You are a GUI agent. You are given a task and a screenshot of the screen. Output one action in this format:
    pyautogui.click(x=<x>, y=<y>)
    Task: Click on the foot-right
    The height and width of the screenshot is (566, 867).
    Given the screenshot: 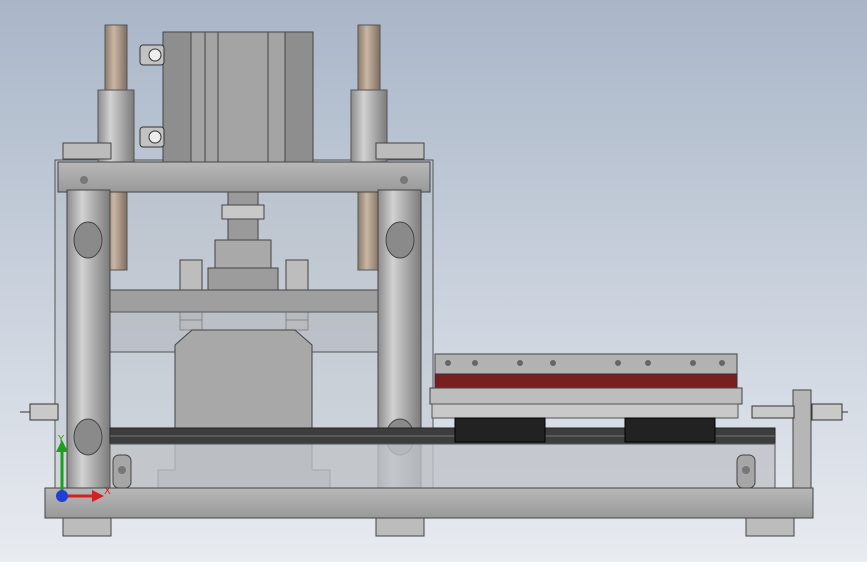 What is the action you would take?
    pyautogui.click(x=770, y=527)
    